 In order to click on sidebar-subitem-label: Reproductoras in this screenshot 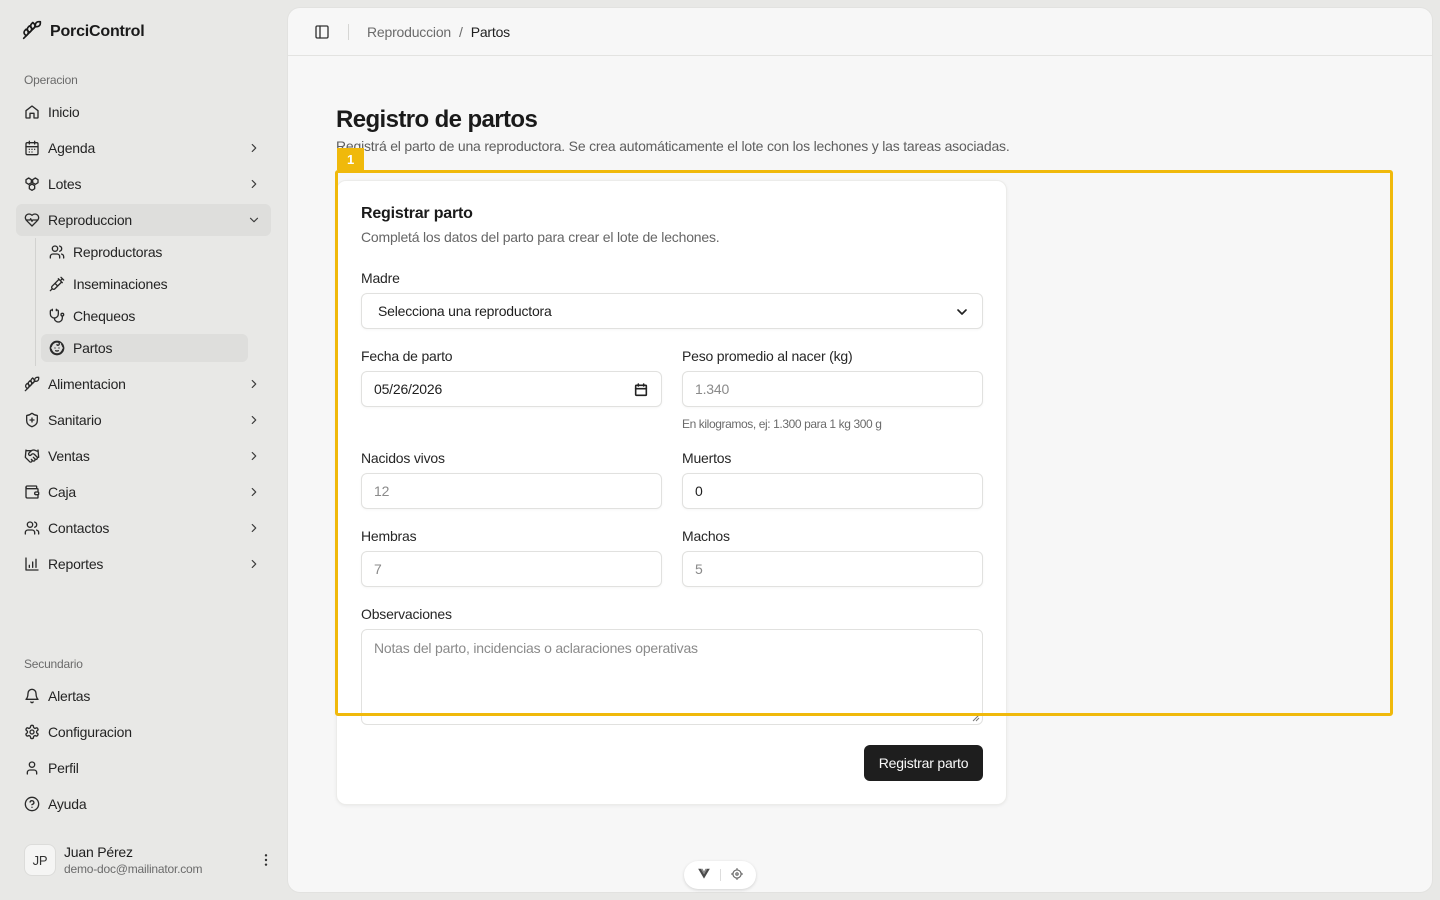, I will do `click(118, 252)`.